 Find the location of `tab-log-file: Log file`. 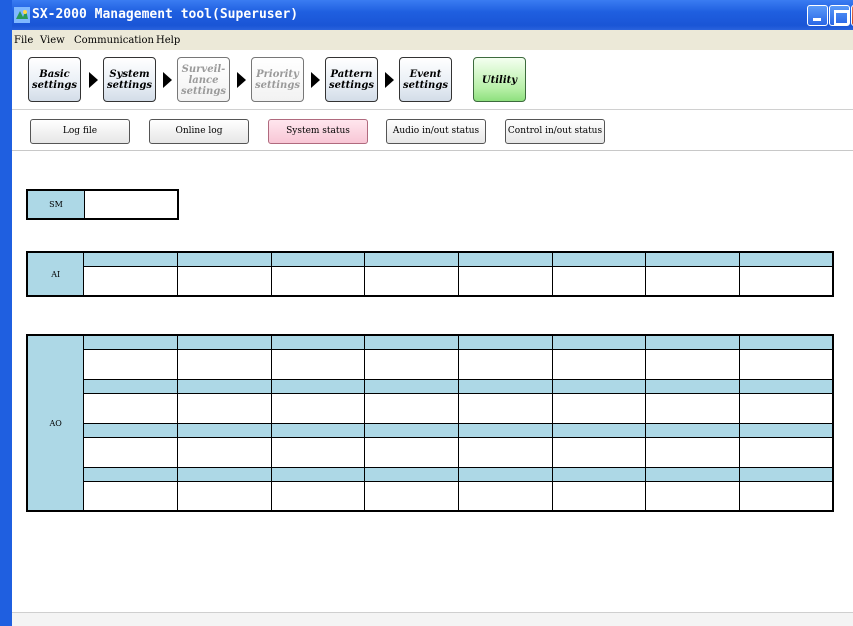

tab-log-file: Log file is located at coordinates (80, 131).